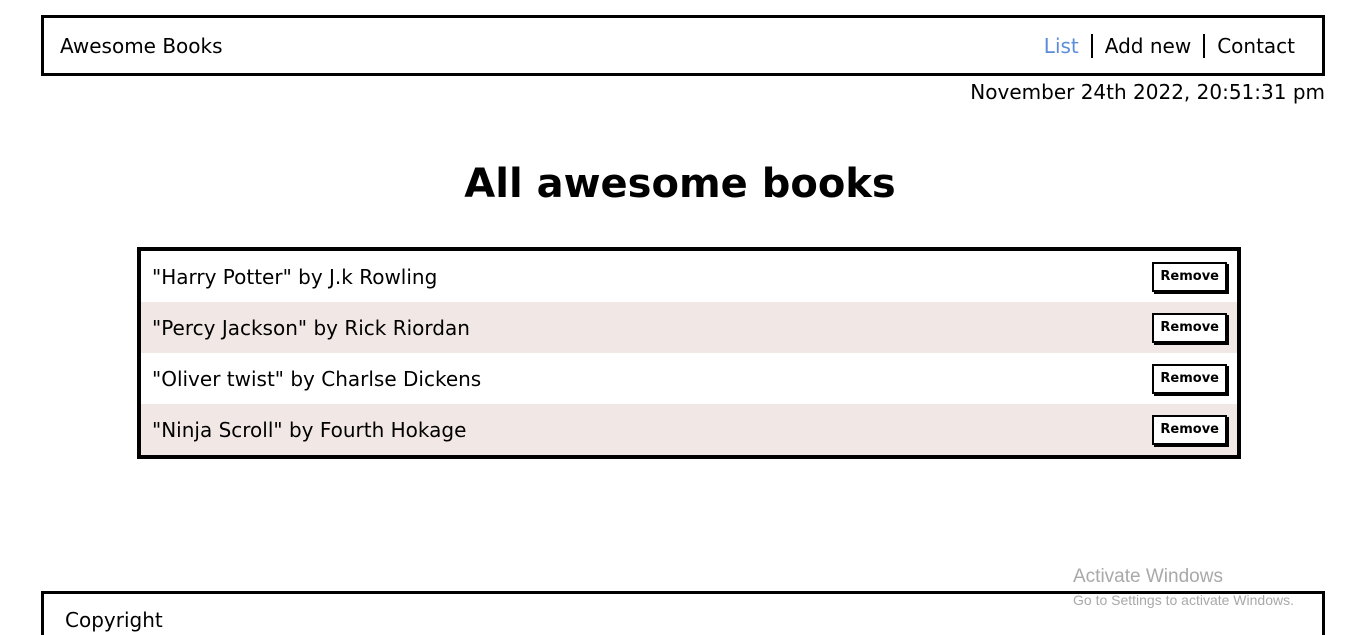 Image resolution: width=1360 pixels, height=635 pixels. What do you see at coordinates (689, 276) in the screenshot?
I see `book-row: "Harry Potter" by J.k Rowling Remove` at bounding box center [689, 276].